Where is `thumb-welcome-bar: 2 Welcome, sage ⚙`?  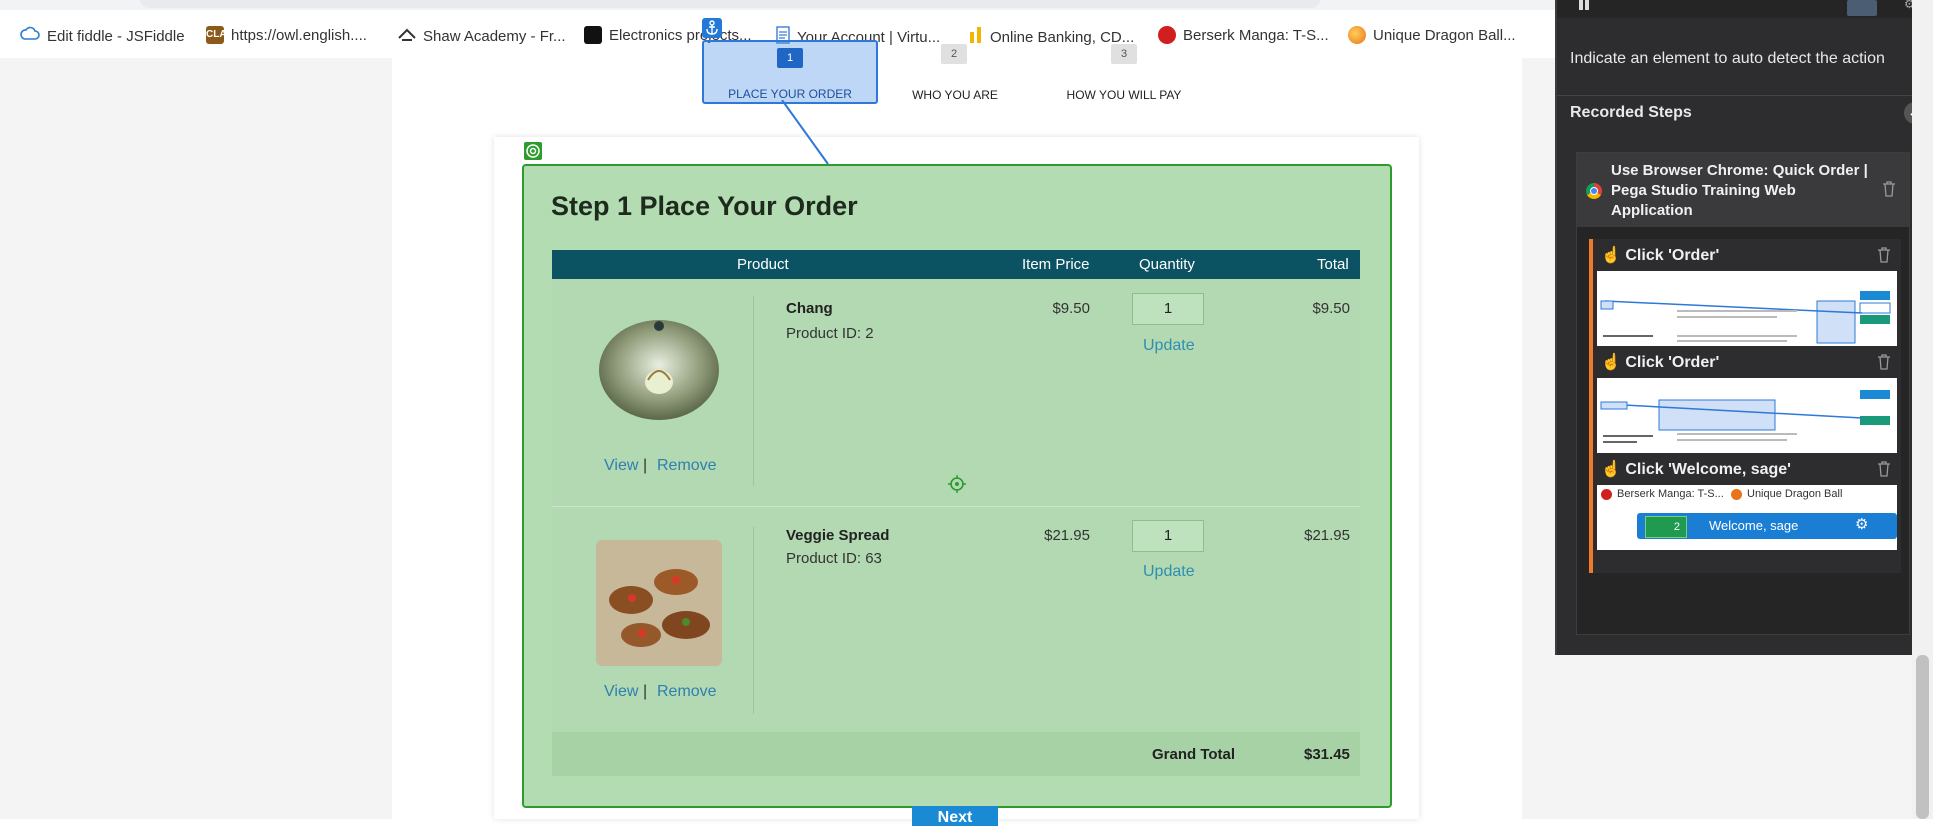 thumb-welcome-bar: 2 Welcome, sage ⚙ is located at coordinates (1767, 526).